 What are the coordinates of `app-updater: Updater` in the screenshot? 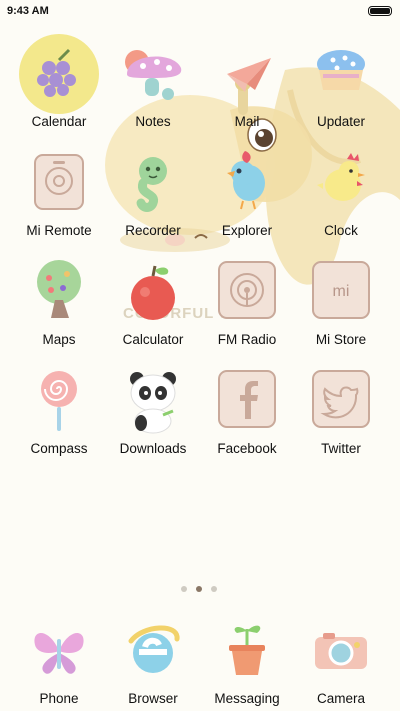 It's located at (341, 86).